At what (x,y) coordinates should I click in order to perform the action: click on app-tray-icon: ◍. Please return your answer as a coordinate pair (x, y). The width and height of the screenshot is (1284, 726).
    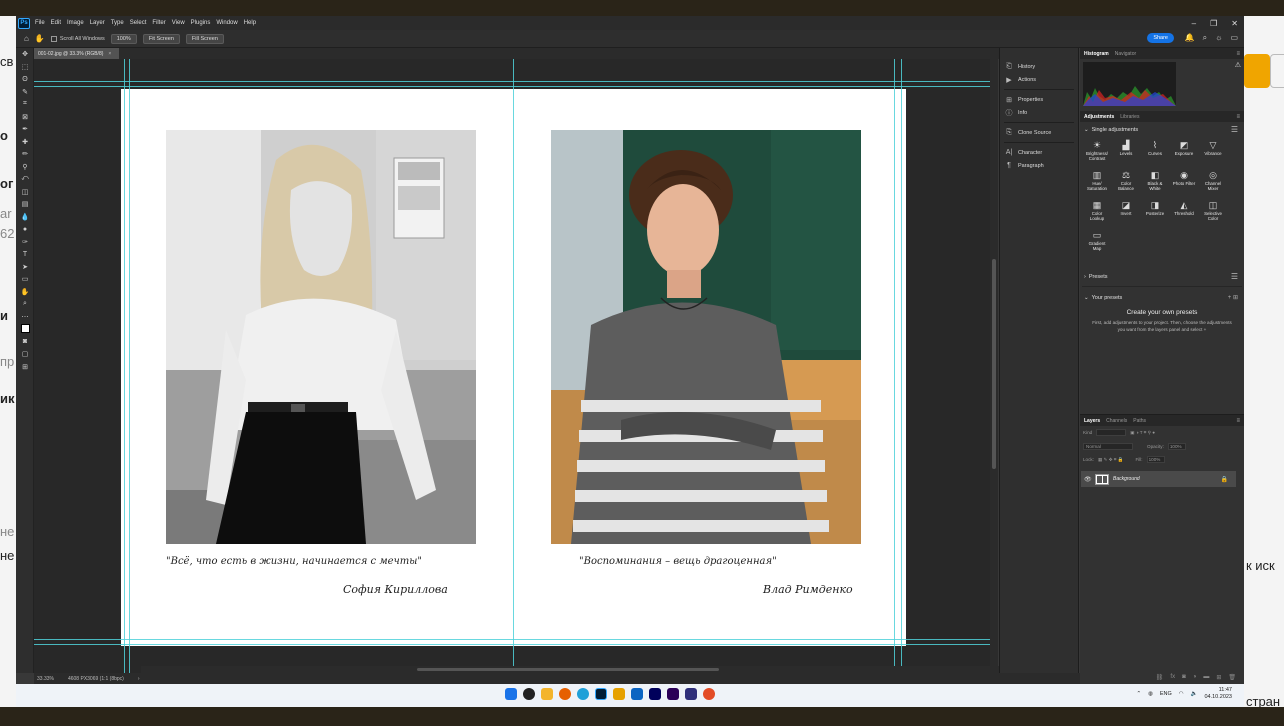
    Looking at the image, I should click on (1150, 694).